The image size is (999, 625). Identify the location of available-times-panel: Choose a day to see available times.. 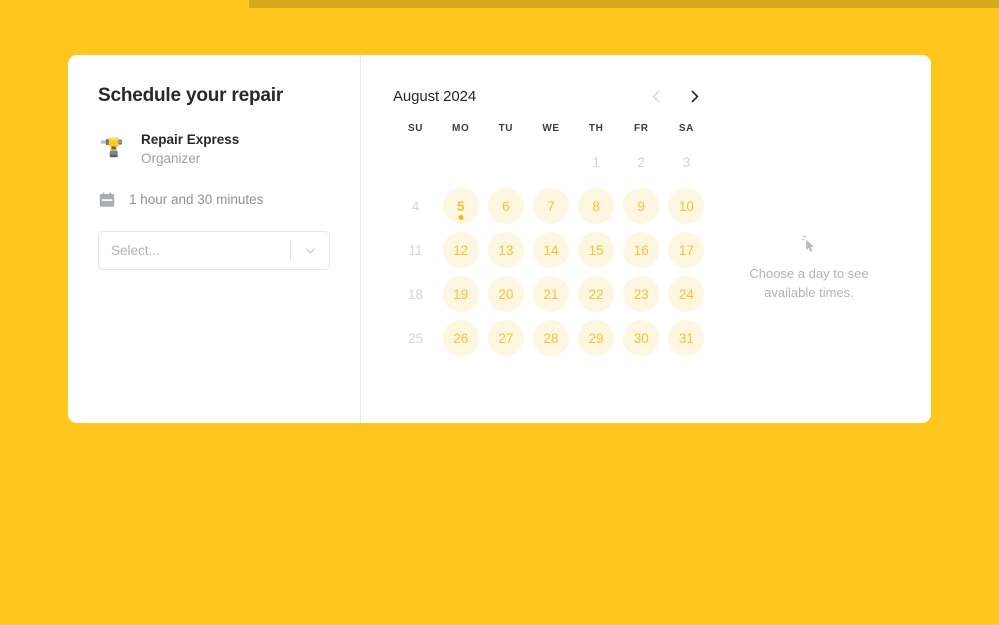
(809, 252).